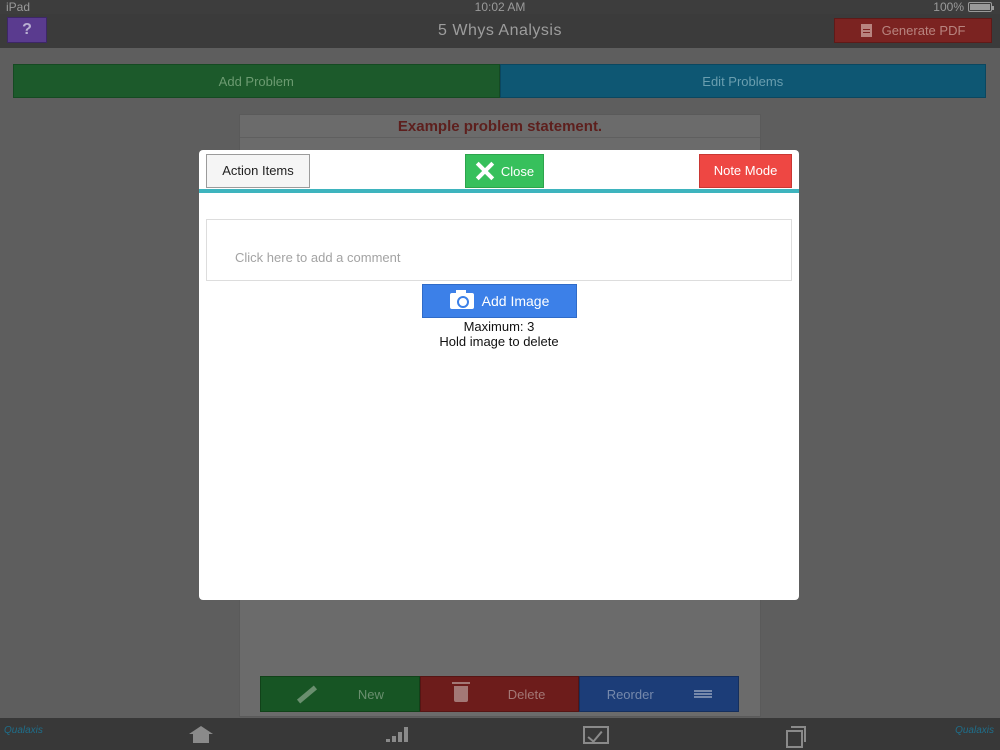  What do you see at coordinates (742, 81) in the screenshot?
I see `tab-edit-problems: Edit Problems` at bounding box center [742, 81].